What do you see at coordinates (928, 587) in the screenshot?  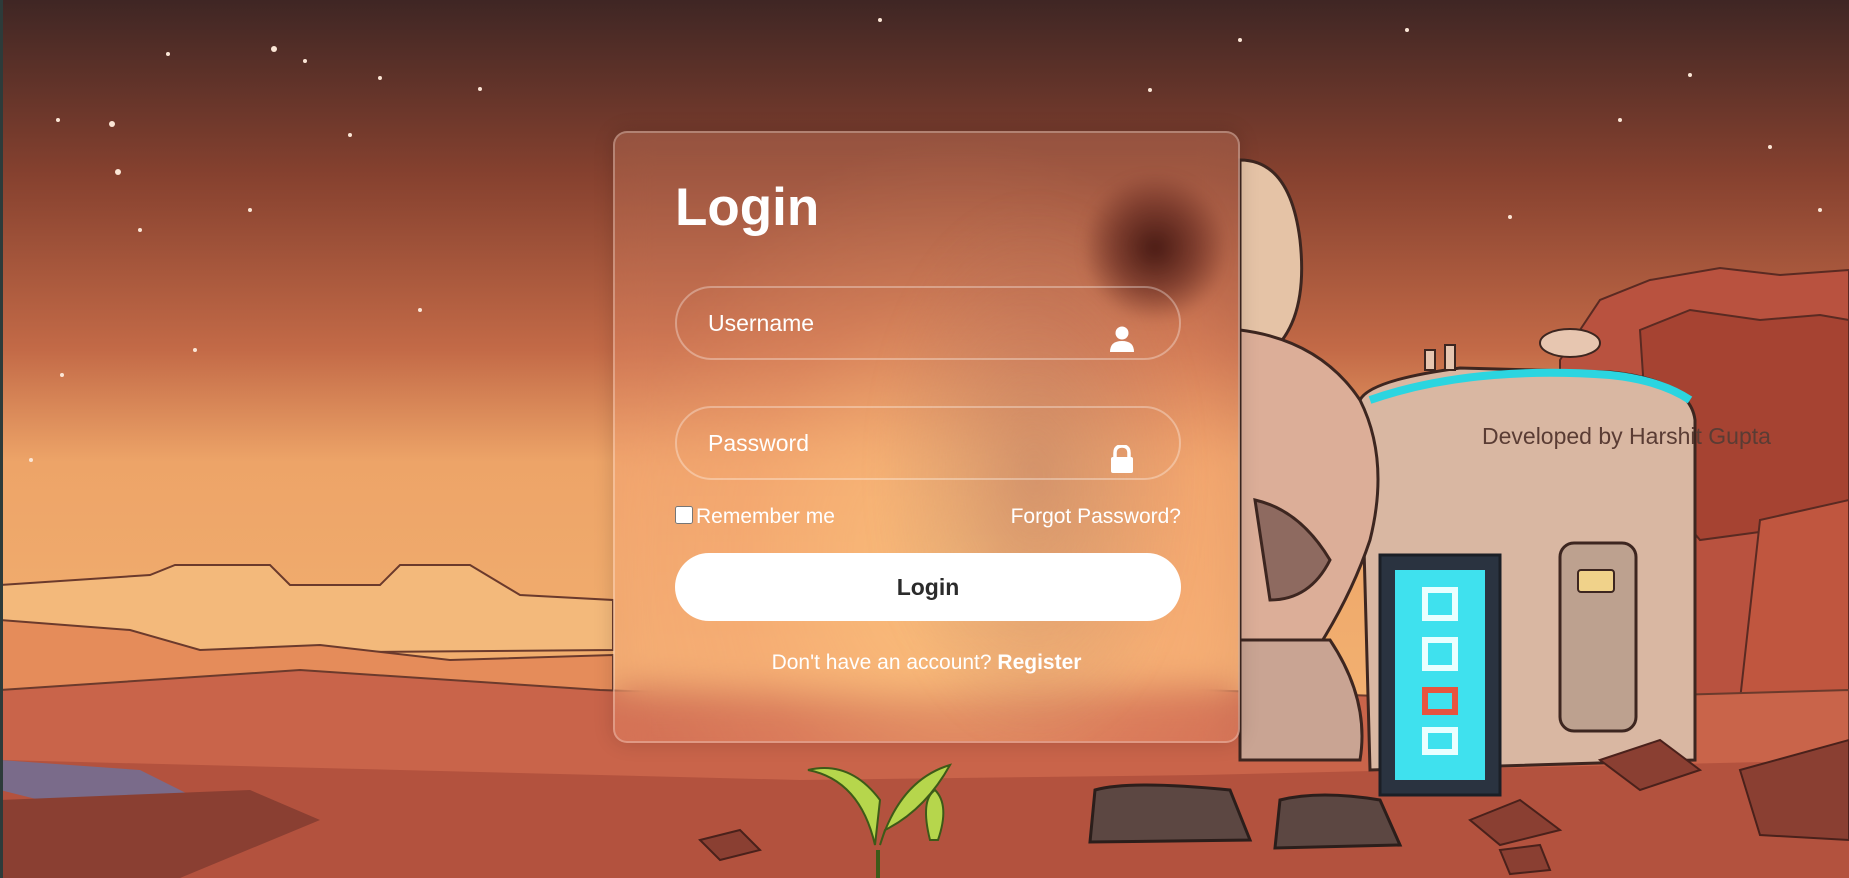 I see `login-button: Login` at bounding box center [928, 587].